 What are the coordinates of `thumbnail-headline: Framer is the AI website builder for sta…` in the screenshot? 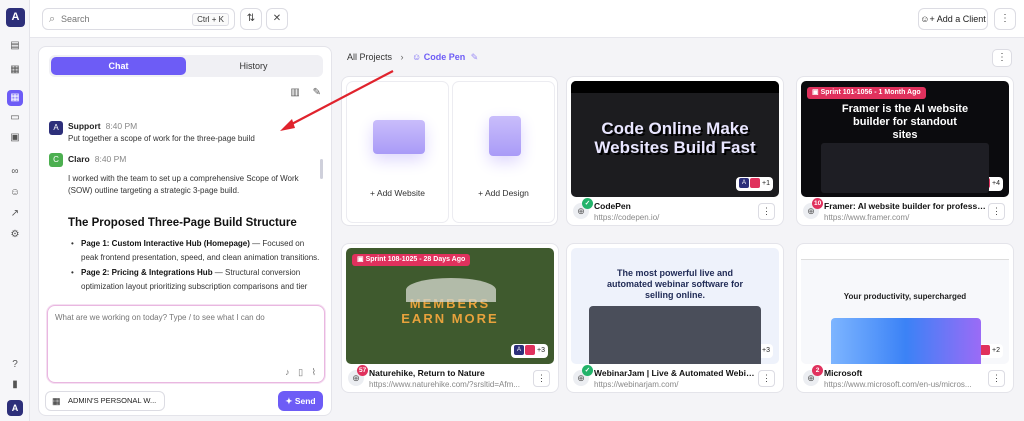 It's located at (905, 122).